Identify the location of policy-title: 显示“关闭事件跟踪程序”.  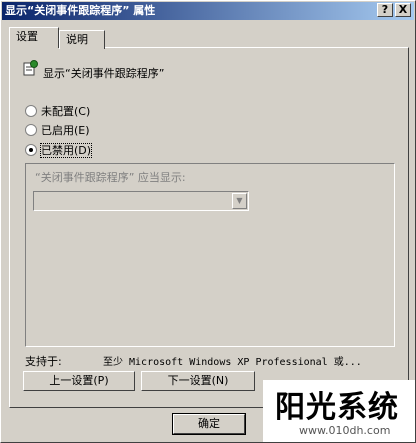
(104, 73).